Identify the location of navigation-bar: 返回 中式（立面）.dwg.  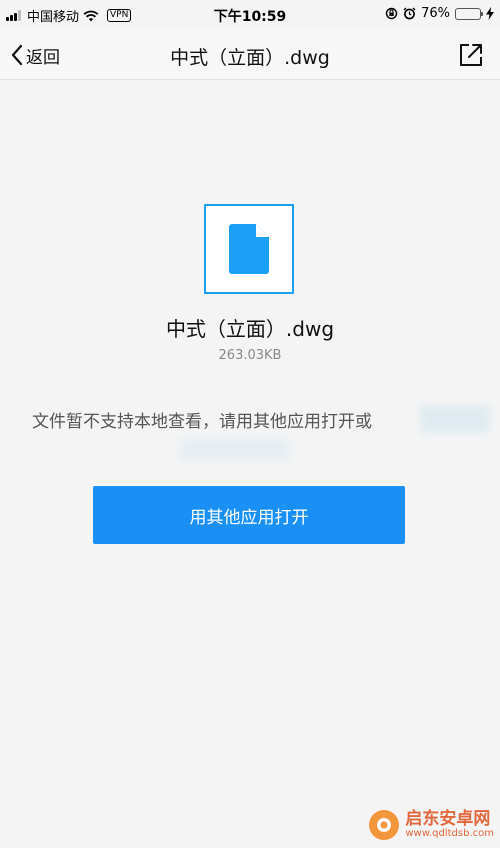
(250, 55).